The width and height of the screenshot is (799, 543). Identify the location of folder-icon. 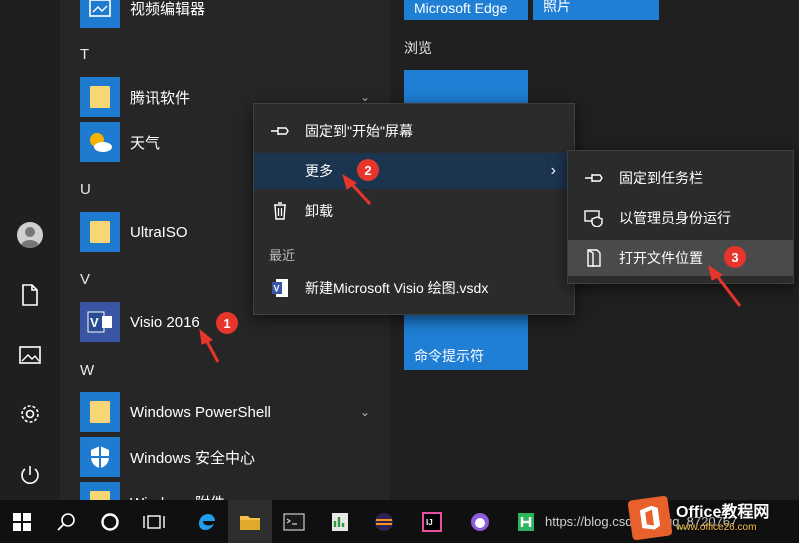
(250, 522).